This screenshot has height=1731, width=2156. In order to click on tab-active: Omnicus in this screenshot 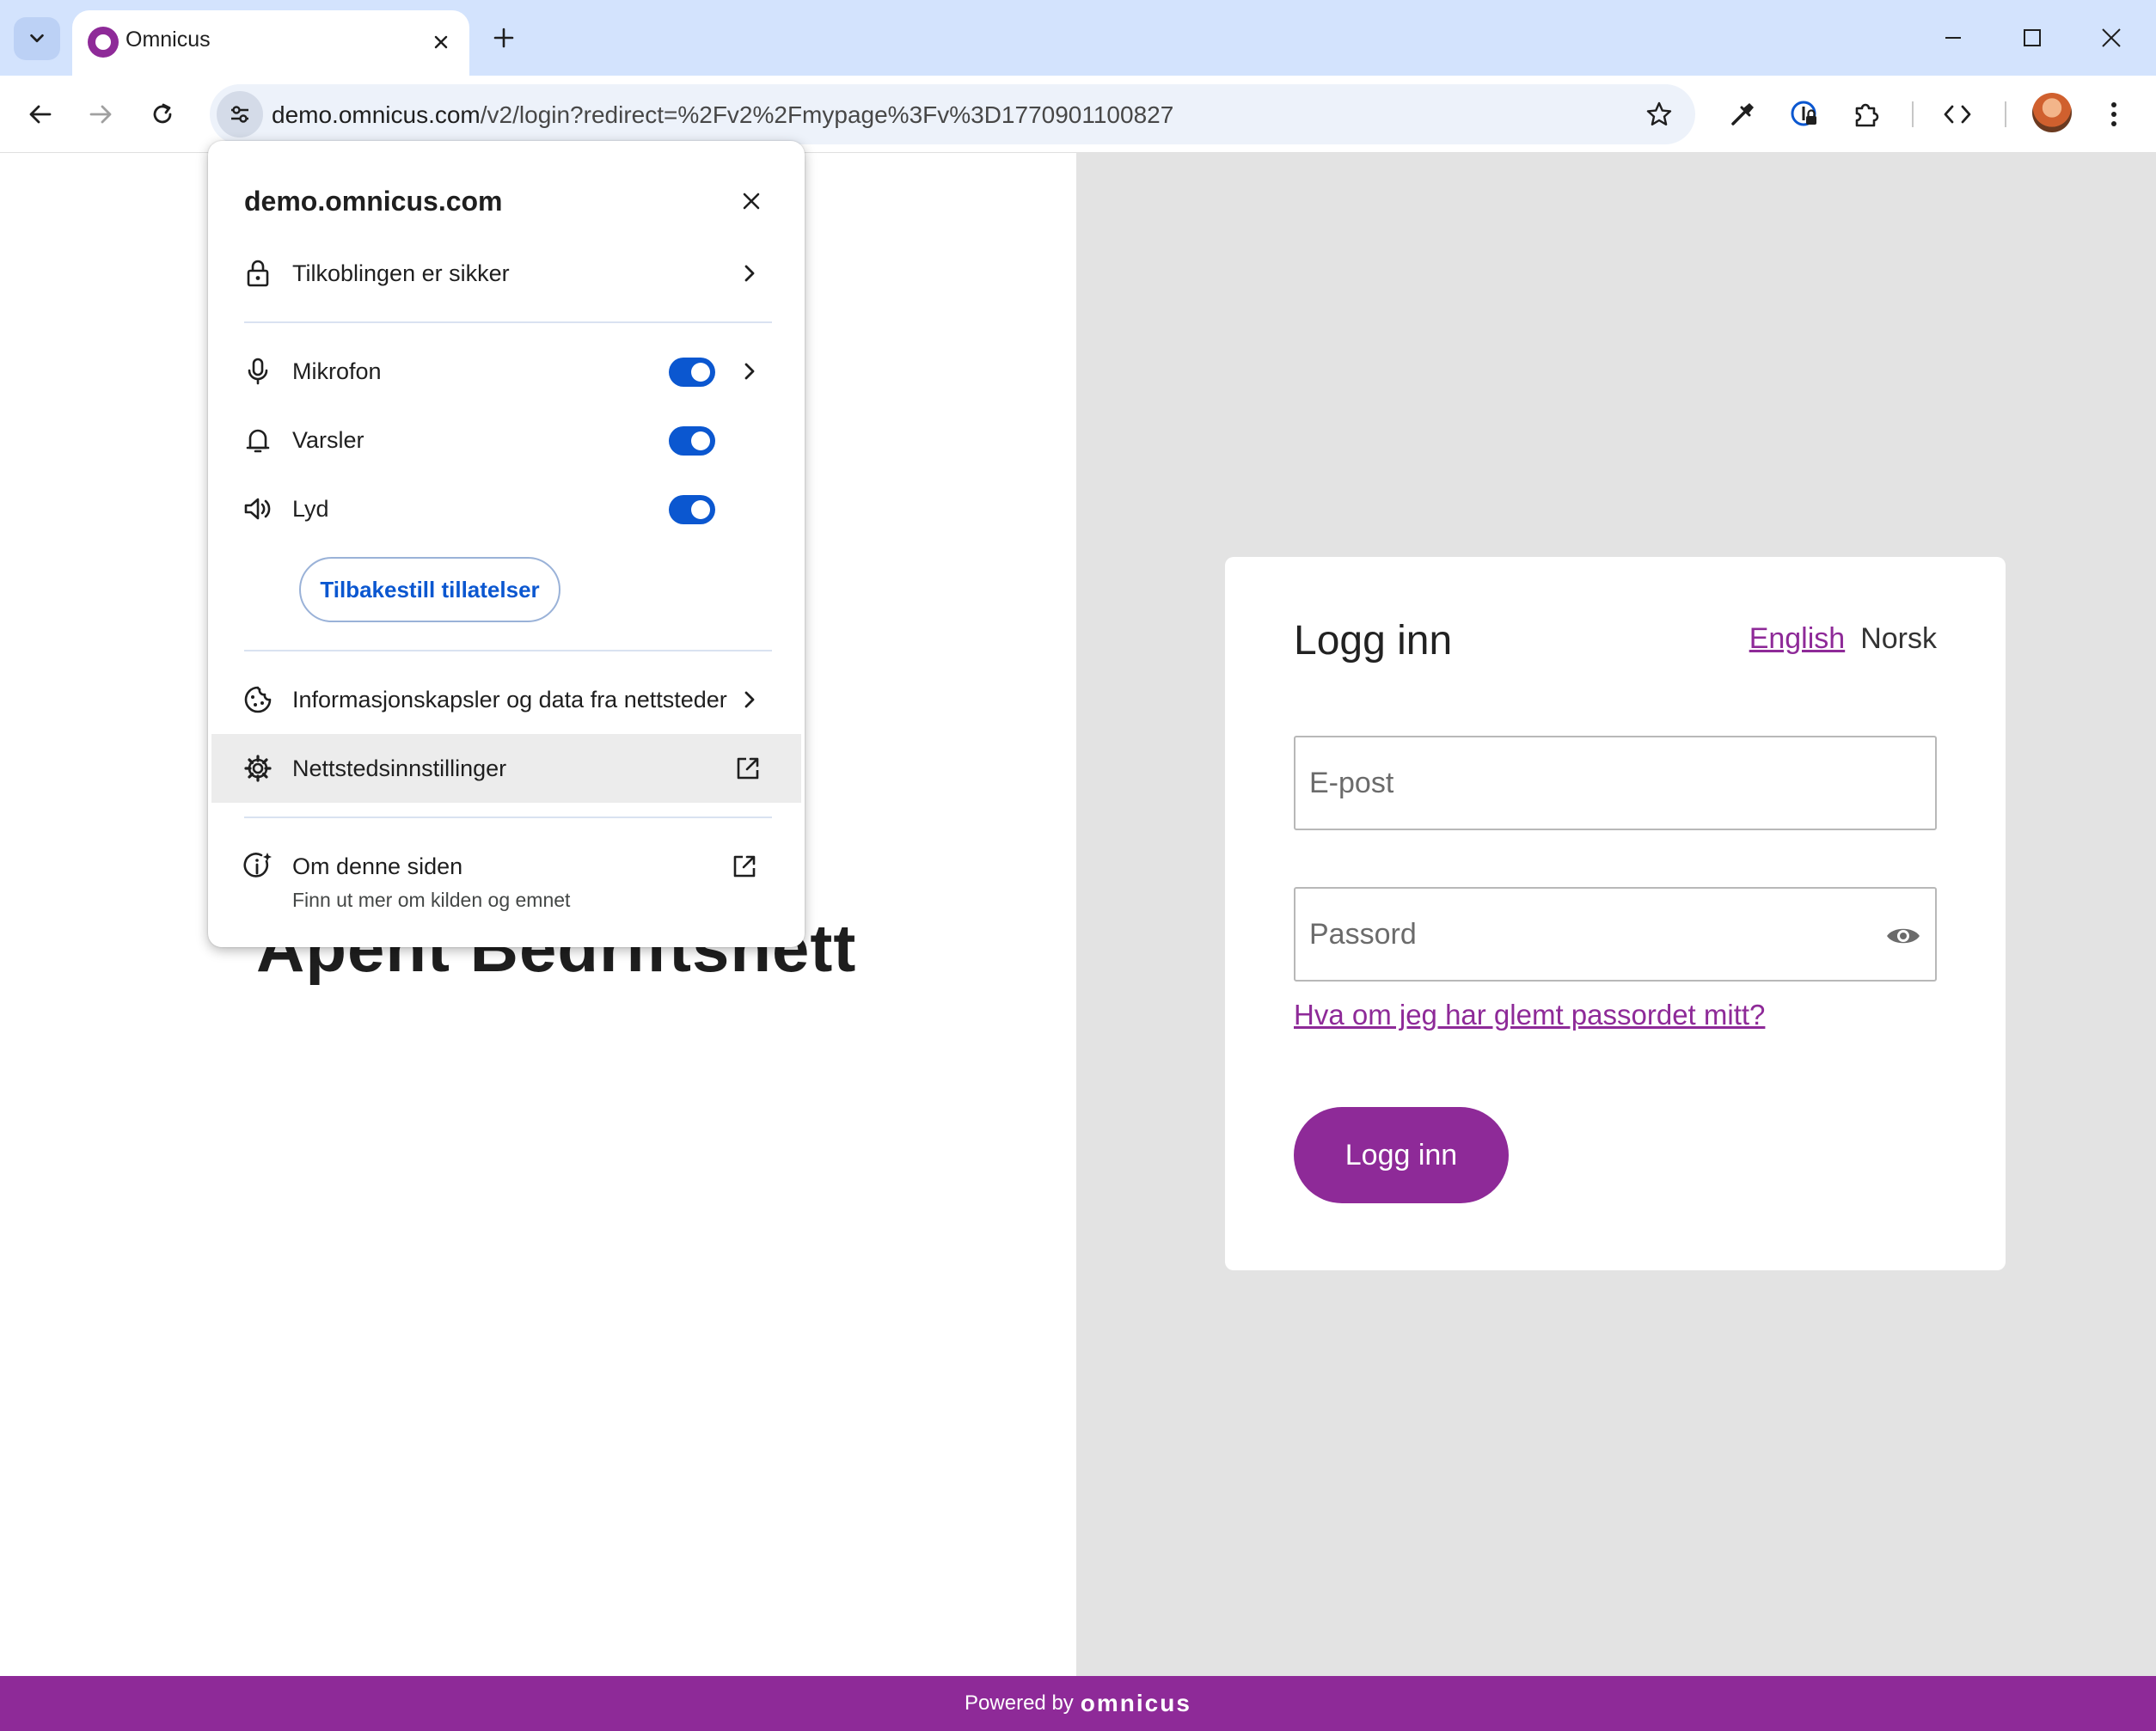, I will do `click(270, 43)`.